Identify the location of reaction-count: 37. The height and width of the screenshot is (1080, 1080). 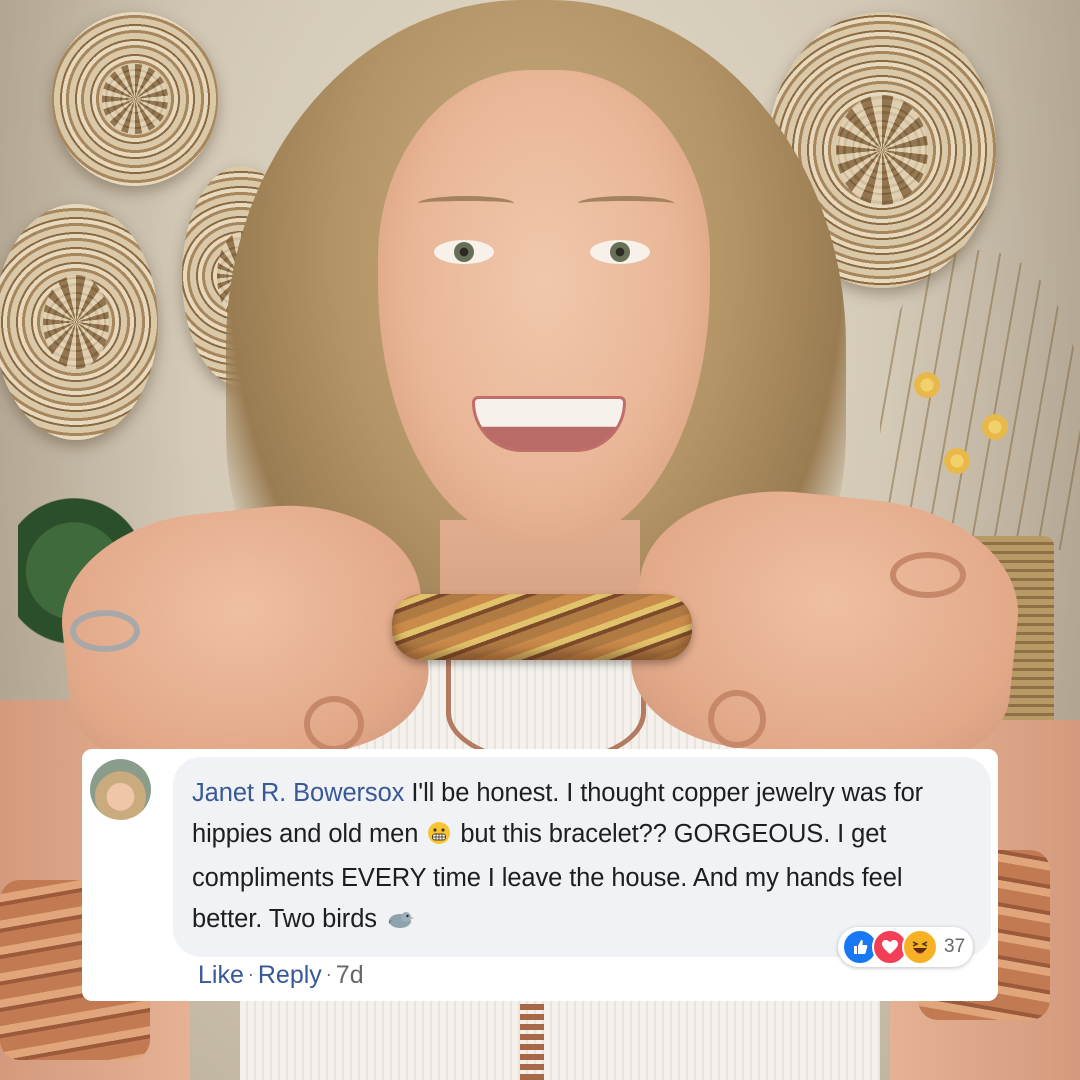
(955, 946).